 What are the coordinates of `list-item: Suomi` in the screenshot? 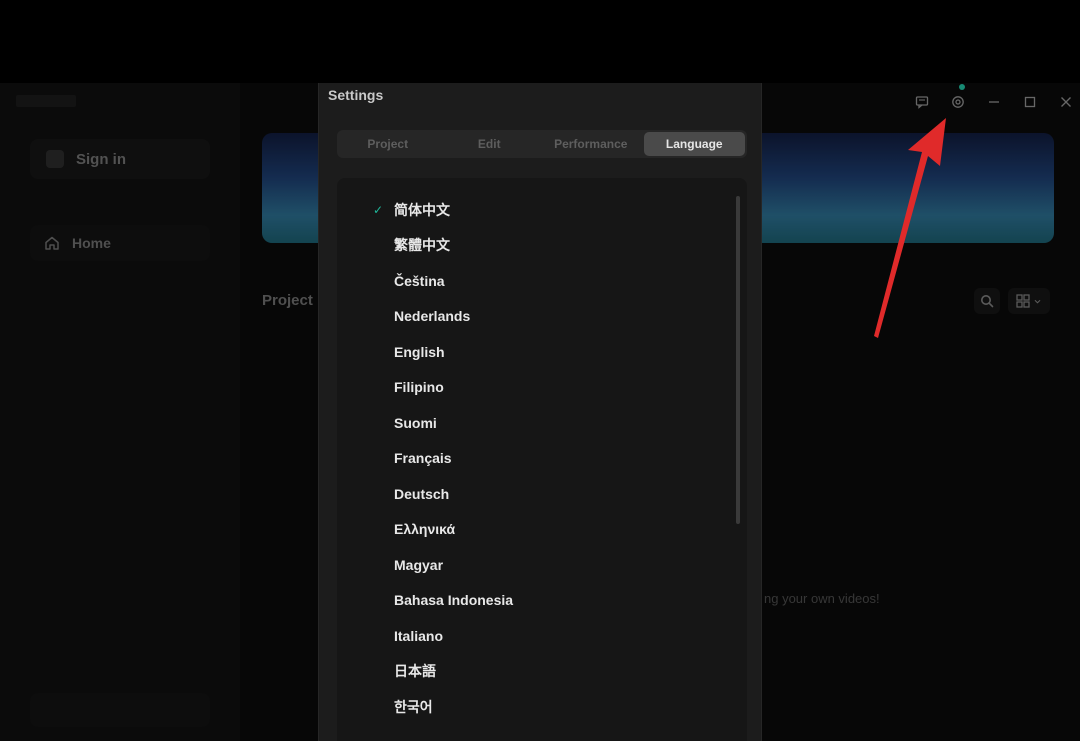 It's located at (532, 423).